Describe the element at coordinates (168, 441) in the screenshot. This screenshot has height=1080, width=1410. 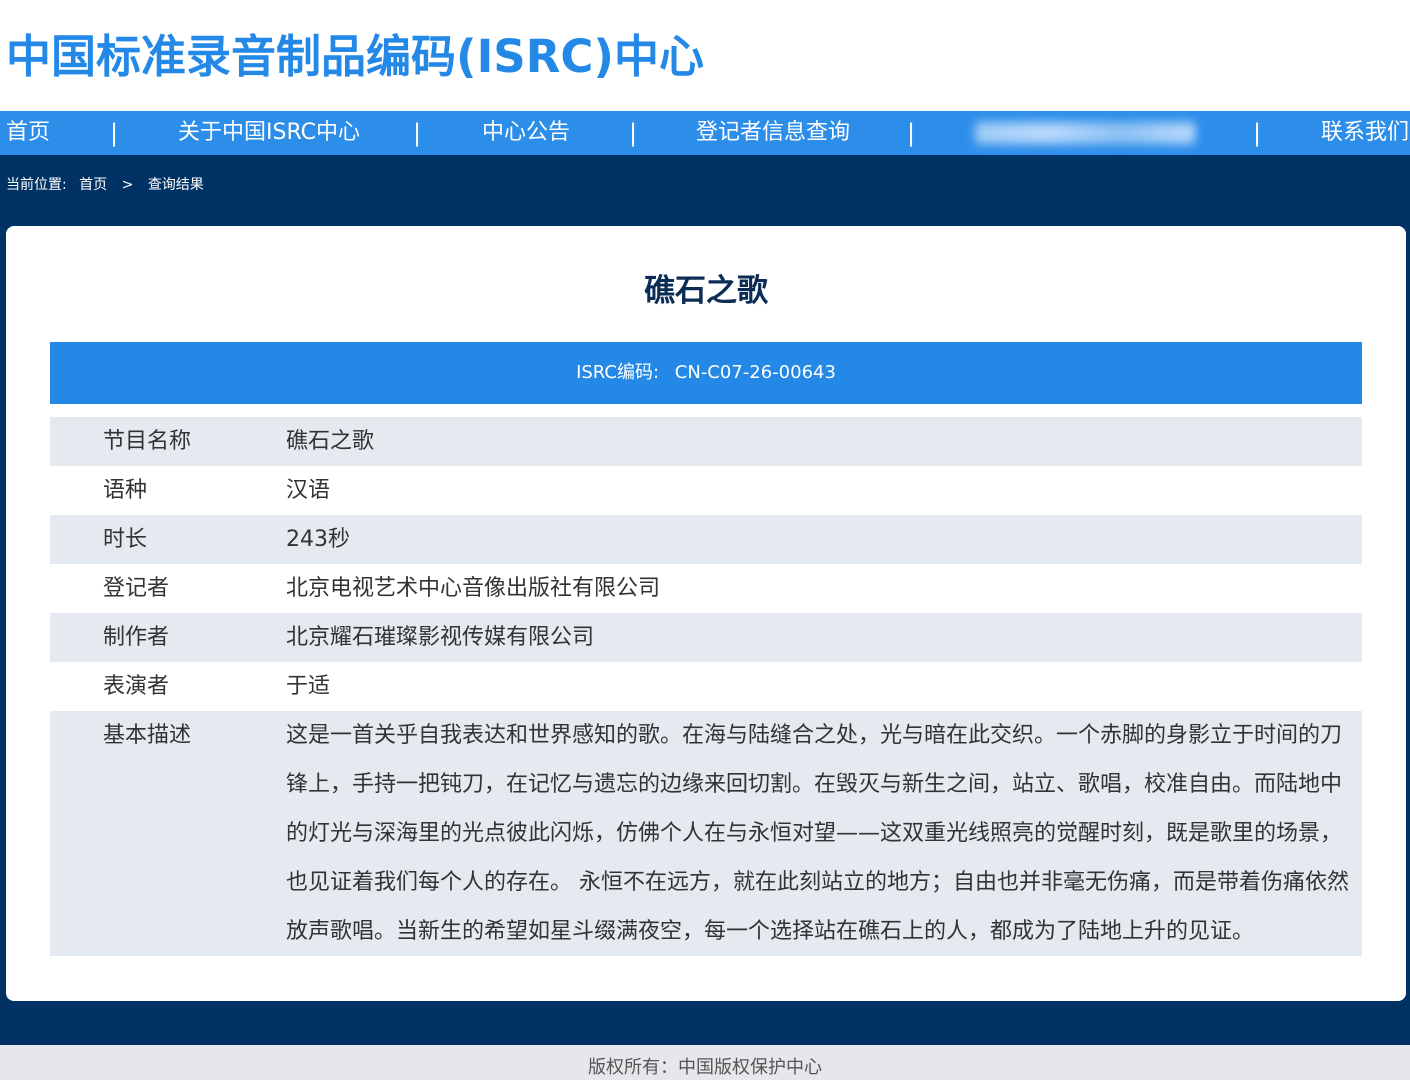
I see `field-label-title: 节目名称` at that location.